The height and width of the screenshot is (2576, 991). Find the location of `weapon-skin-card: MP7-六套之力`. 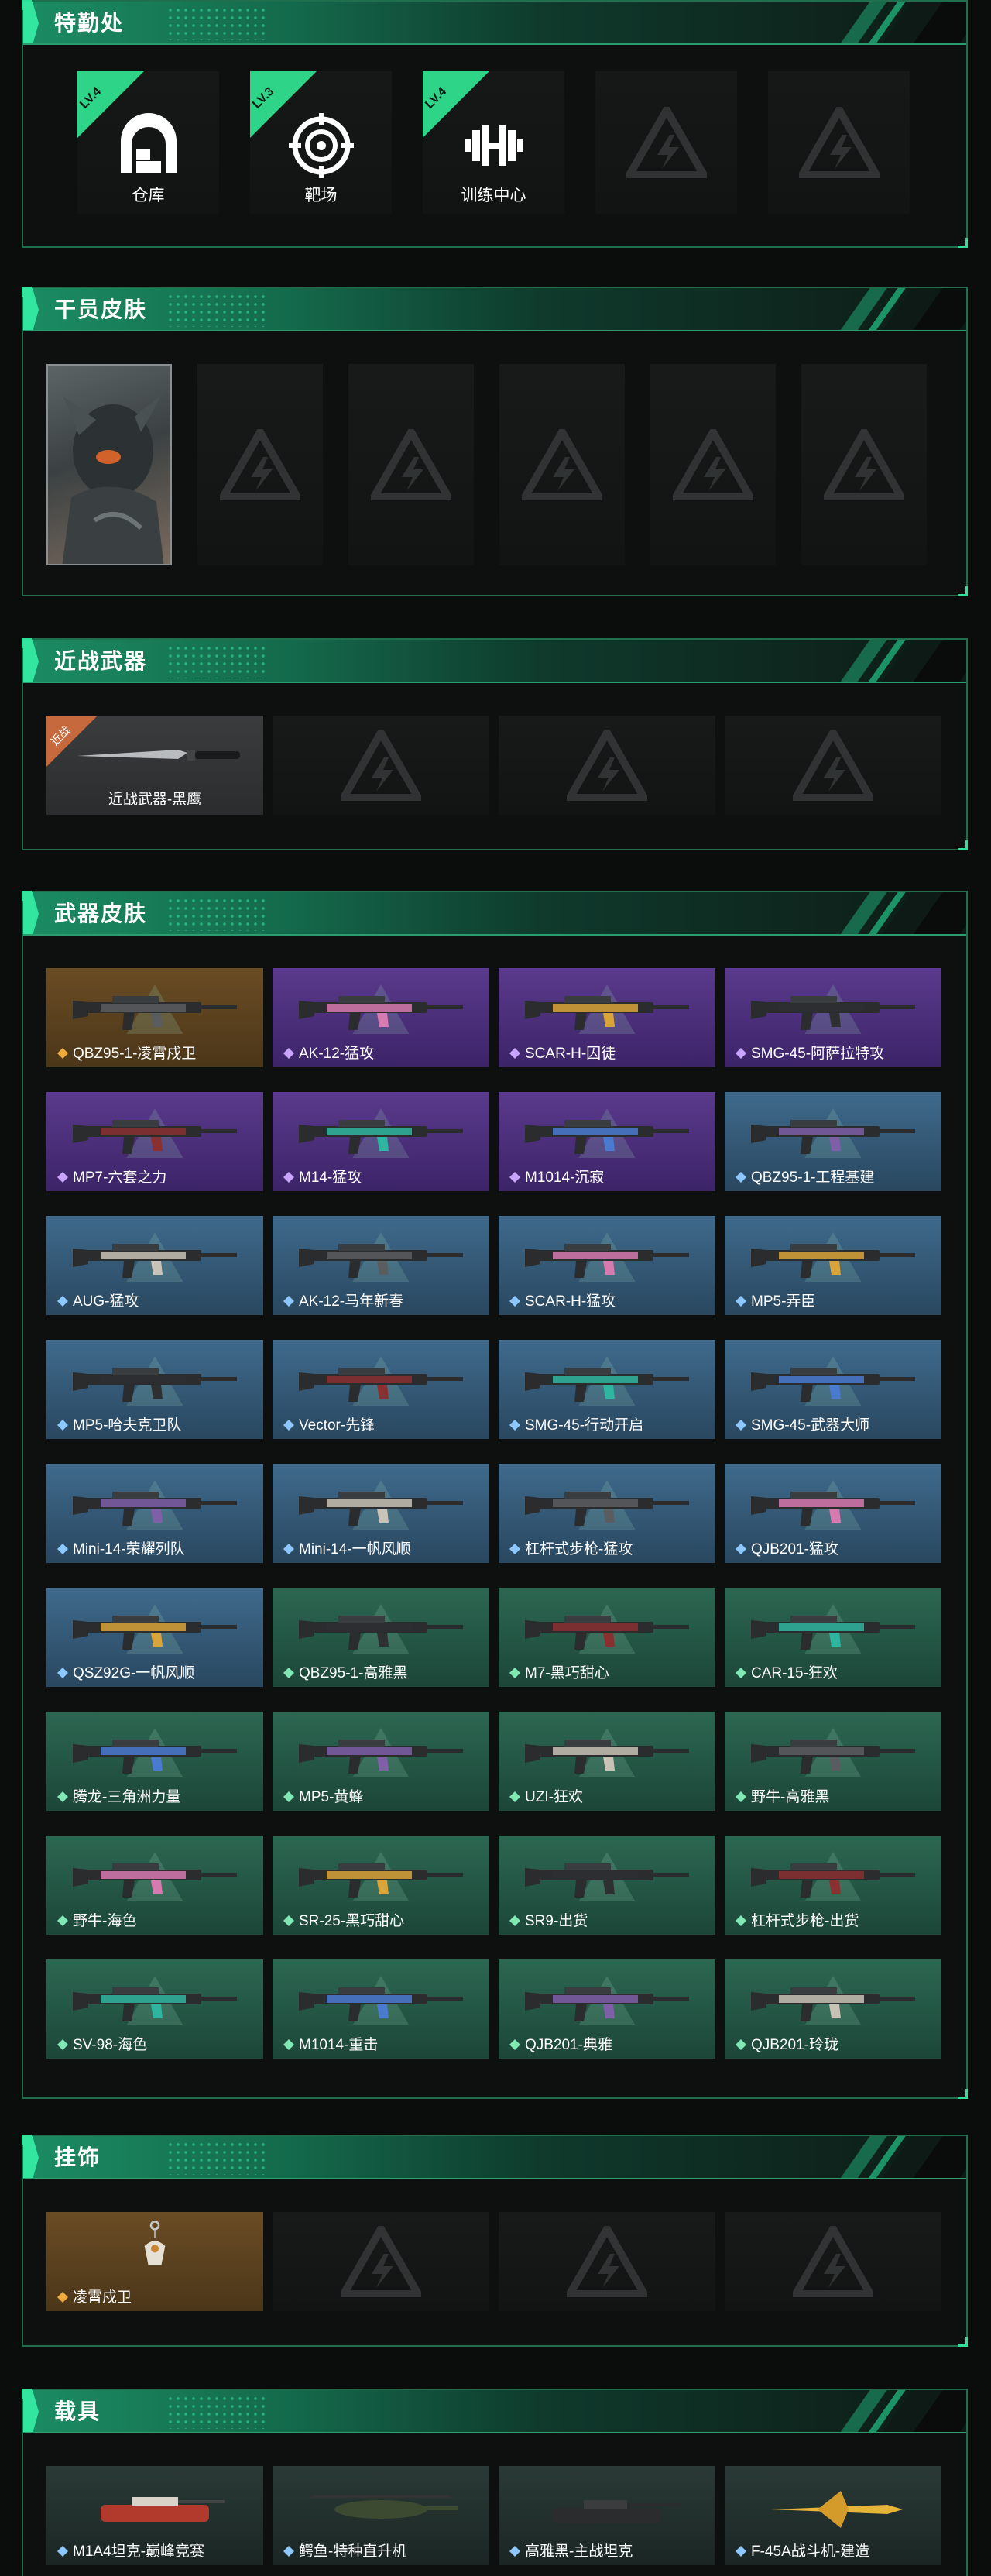

weapon-skin-card: MP7-六套之力 is located at coordinates (154, 1141).